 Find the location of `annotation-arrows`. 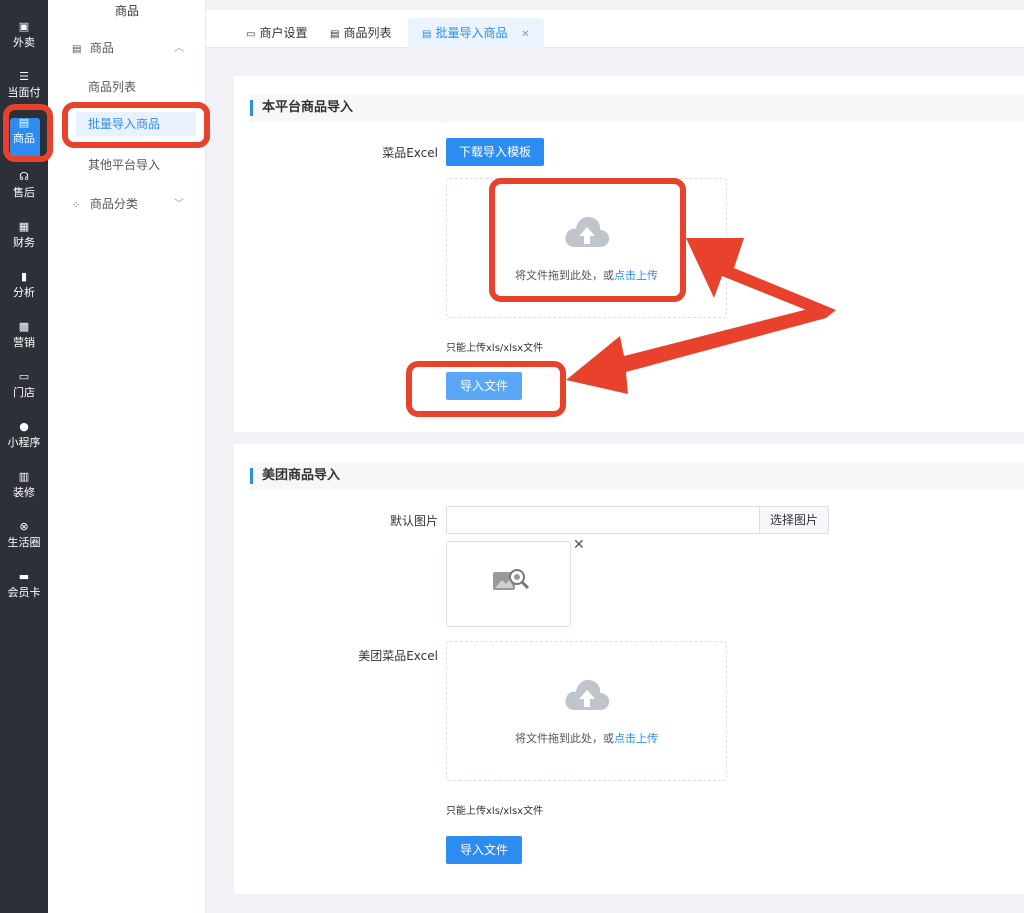

annotation-arrows is located at coordinates (701, 316).